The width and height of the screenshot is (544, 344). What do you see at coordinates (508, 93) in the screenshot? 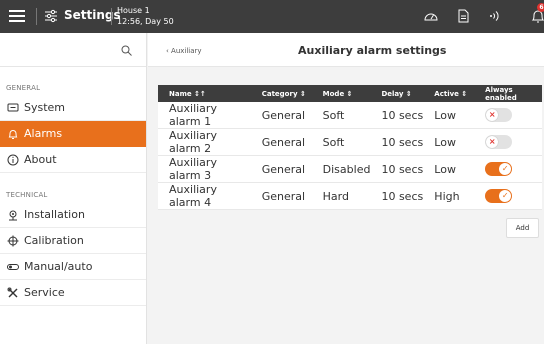
I see `column-header-always-enabled: Always enabled` at bounding box center [508, 93].